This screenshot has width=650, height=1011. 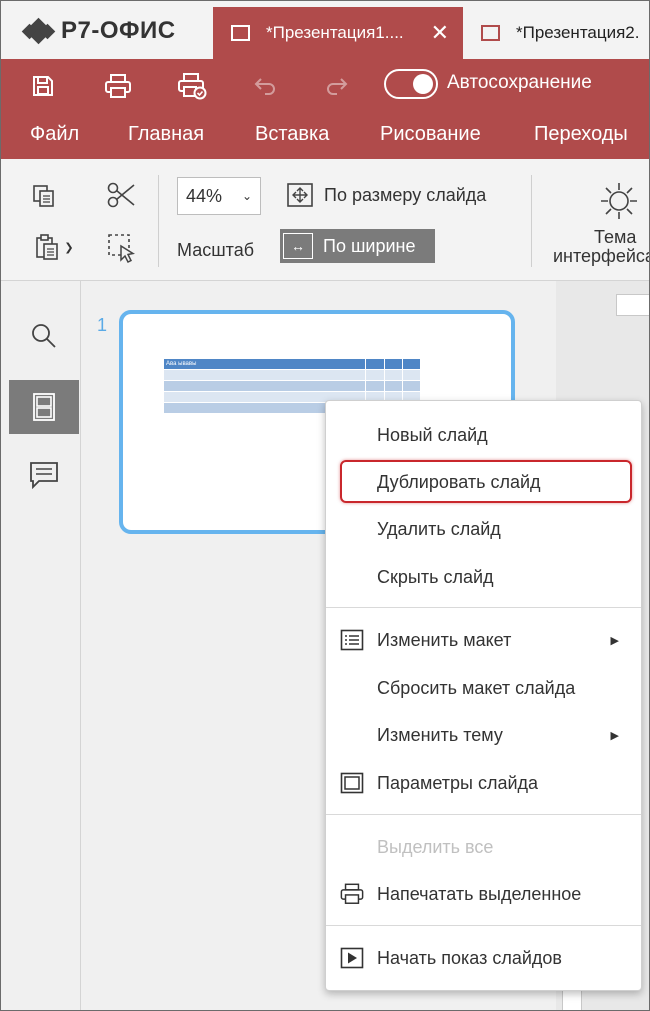 I want to click on tab-title: *Презентация2., so click(x=578, y=32).